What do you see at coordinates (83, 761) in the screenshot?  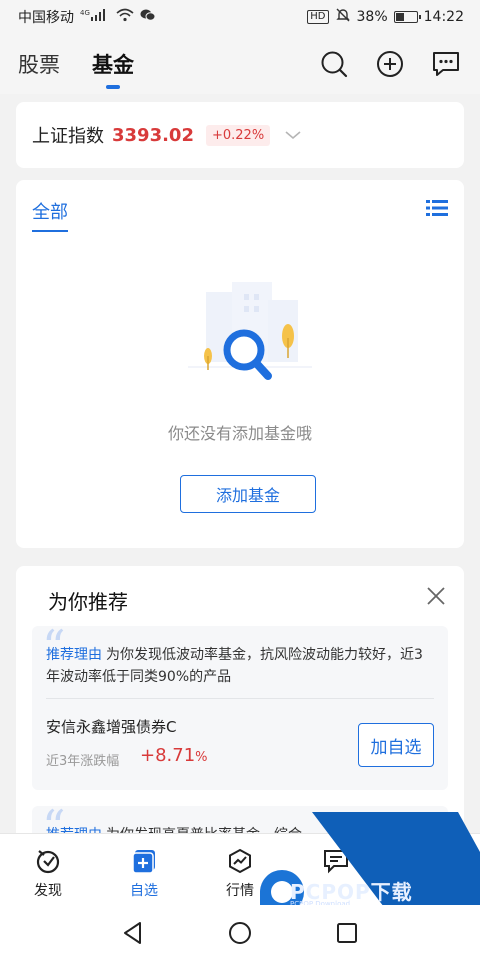 I see `period-label: 近3年涨跌幅` at bounding box center [83, 761].